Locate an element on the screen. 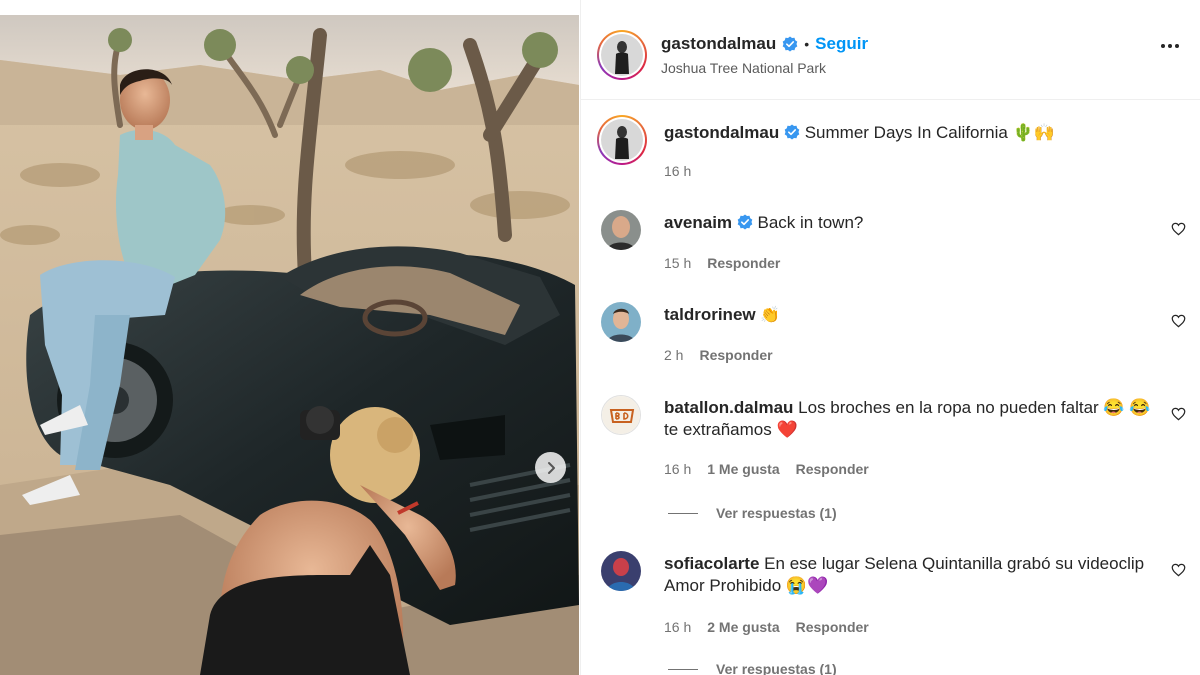 Image resolution: width=1200 pixels, height=675 pixels. comment-time: 15 h is located at coordinates (677, 263).